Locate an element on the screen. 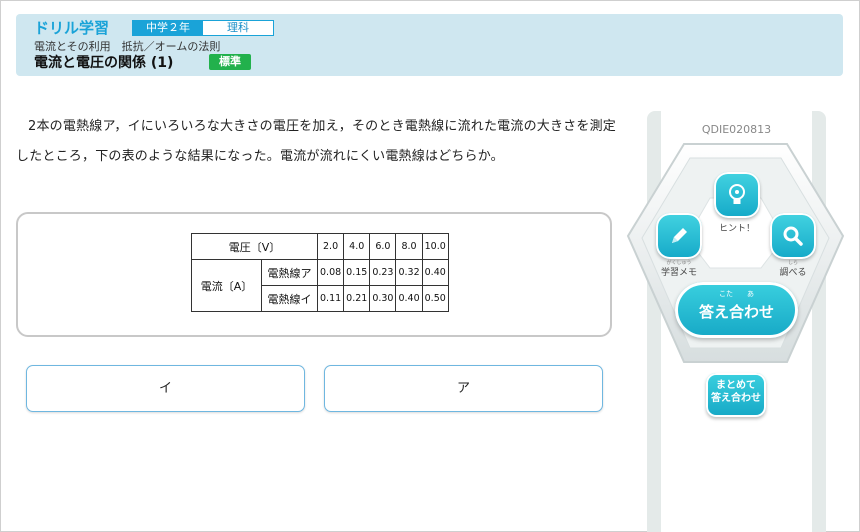 This screenshot has width=860, height=532. pencil-icon is located at coordinates (679, 235).